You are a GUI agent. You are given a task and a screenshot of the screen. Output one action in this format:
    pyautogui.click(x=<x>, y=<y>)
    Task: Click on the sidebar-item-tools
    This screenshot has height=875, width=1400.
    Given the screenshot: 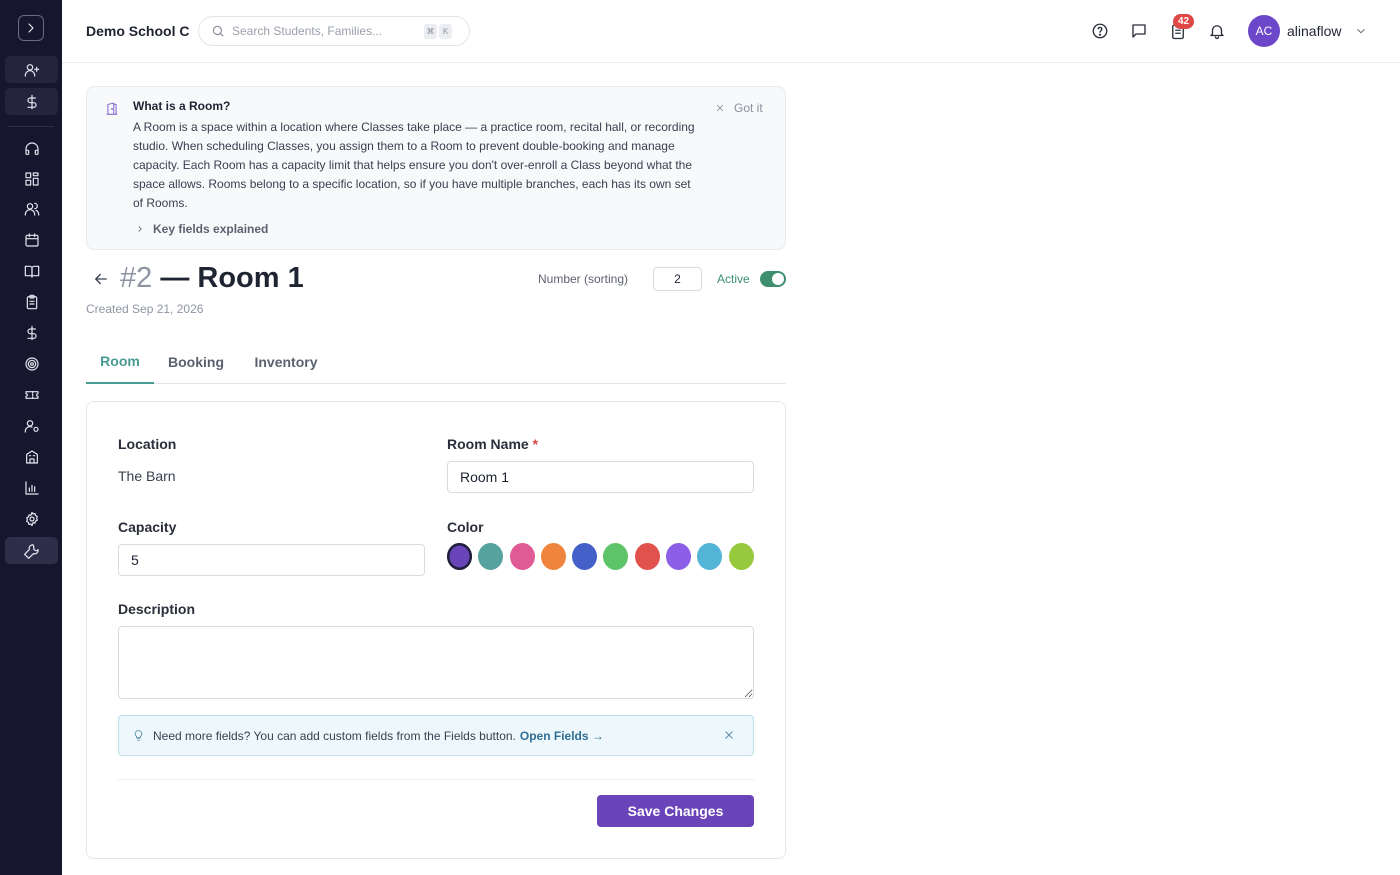 What is the action you would take?
    pyautogui.click(x=31, y=550)
    